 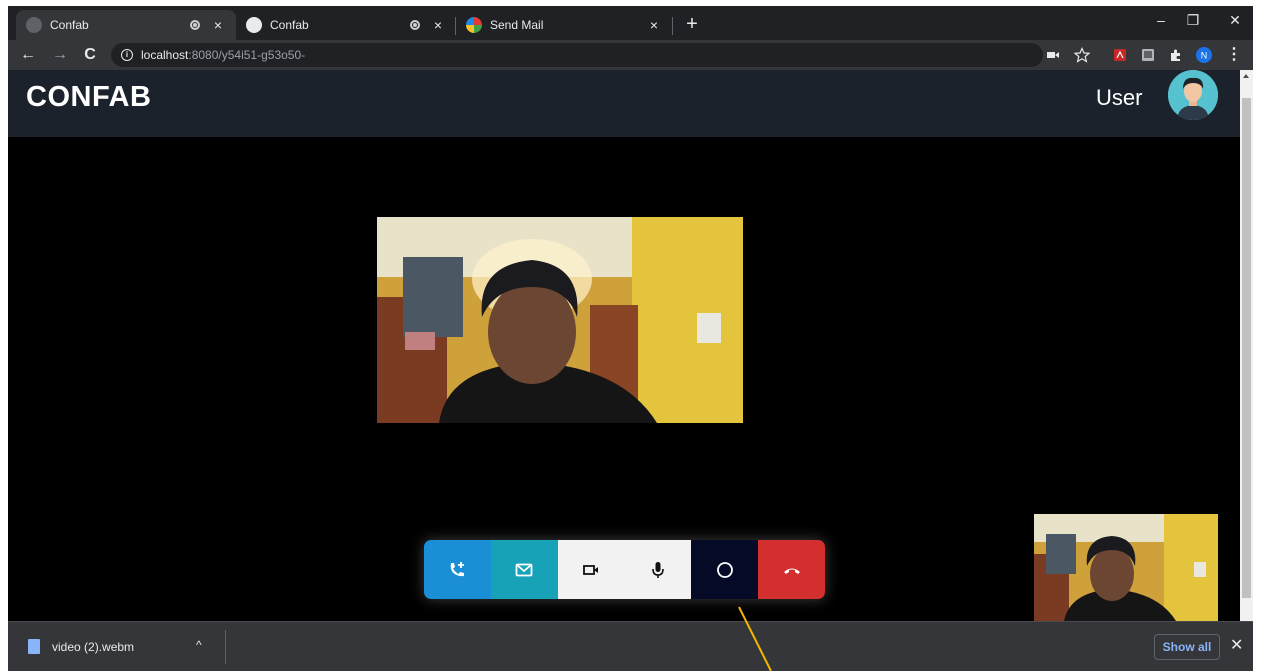 I want to click on restore-button: ❐, so click(x=1193, y=20).